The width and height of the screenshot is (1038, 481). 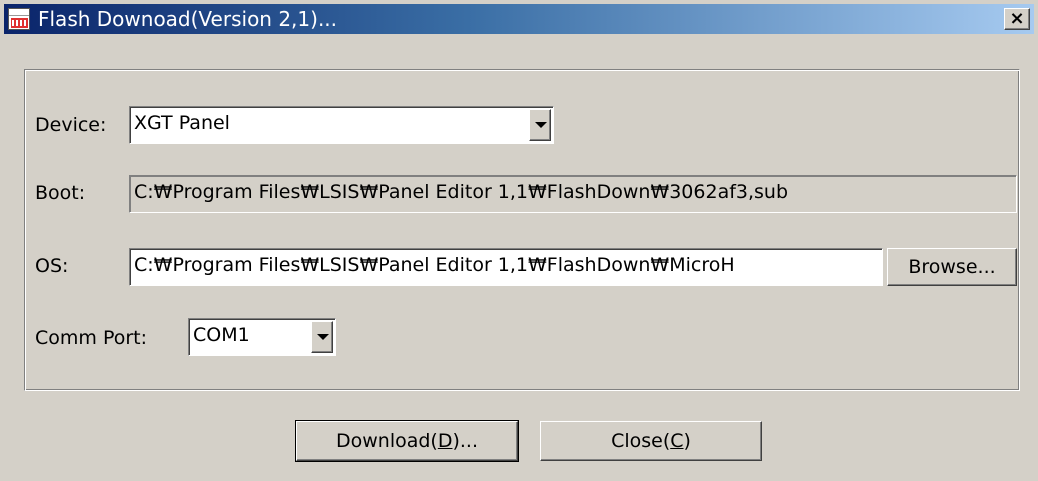 What do you see at coordinates (386, 441) in the screenshot?
I see `download-label-prefix: Download(` at bounding box center [386, 441].